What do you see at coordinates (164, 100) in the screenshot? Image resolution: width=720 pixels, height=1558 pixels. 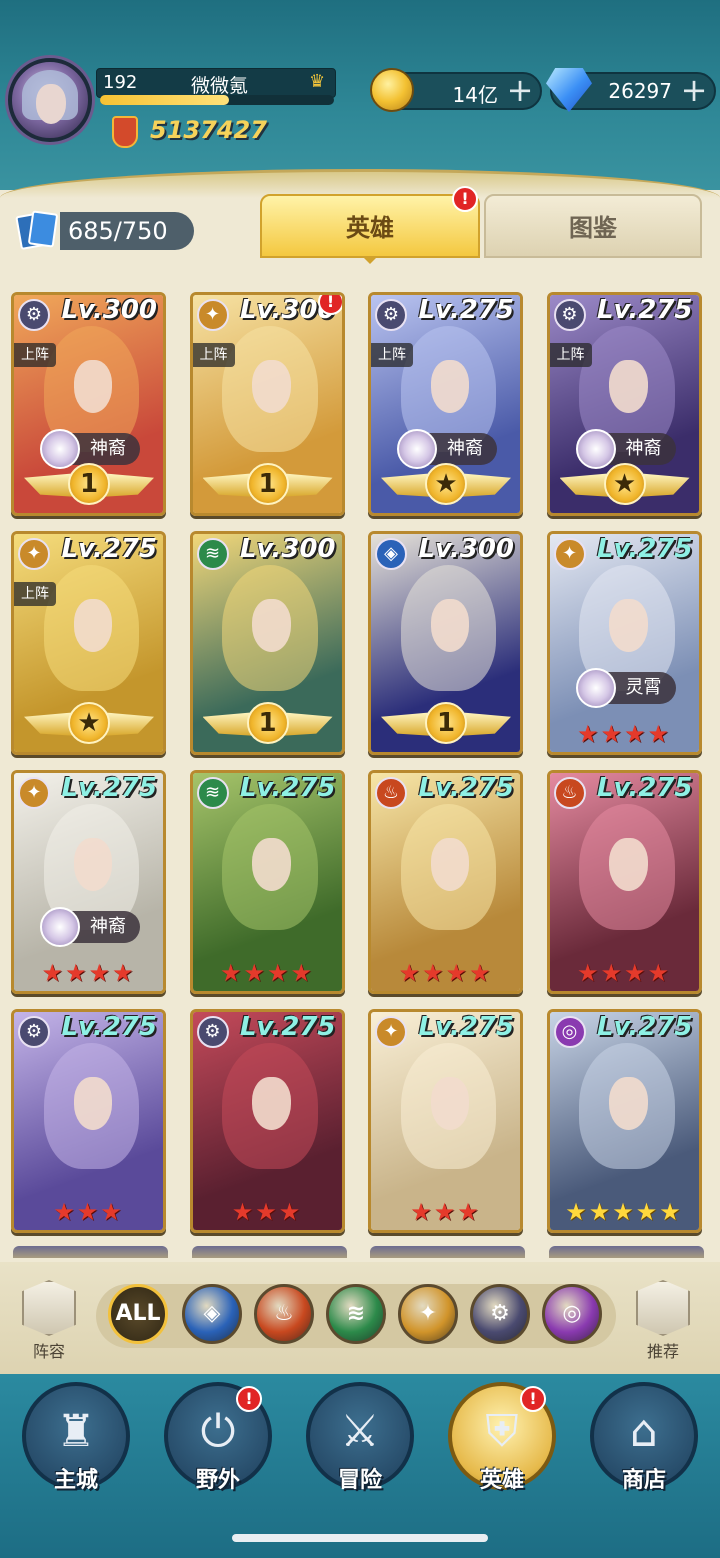 I see `xp-bar-fill` at bounding box center [164, 100].